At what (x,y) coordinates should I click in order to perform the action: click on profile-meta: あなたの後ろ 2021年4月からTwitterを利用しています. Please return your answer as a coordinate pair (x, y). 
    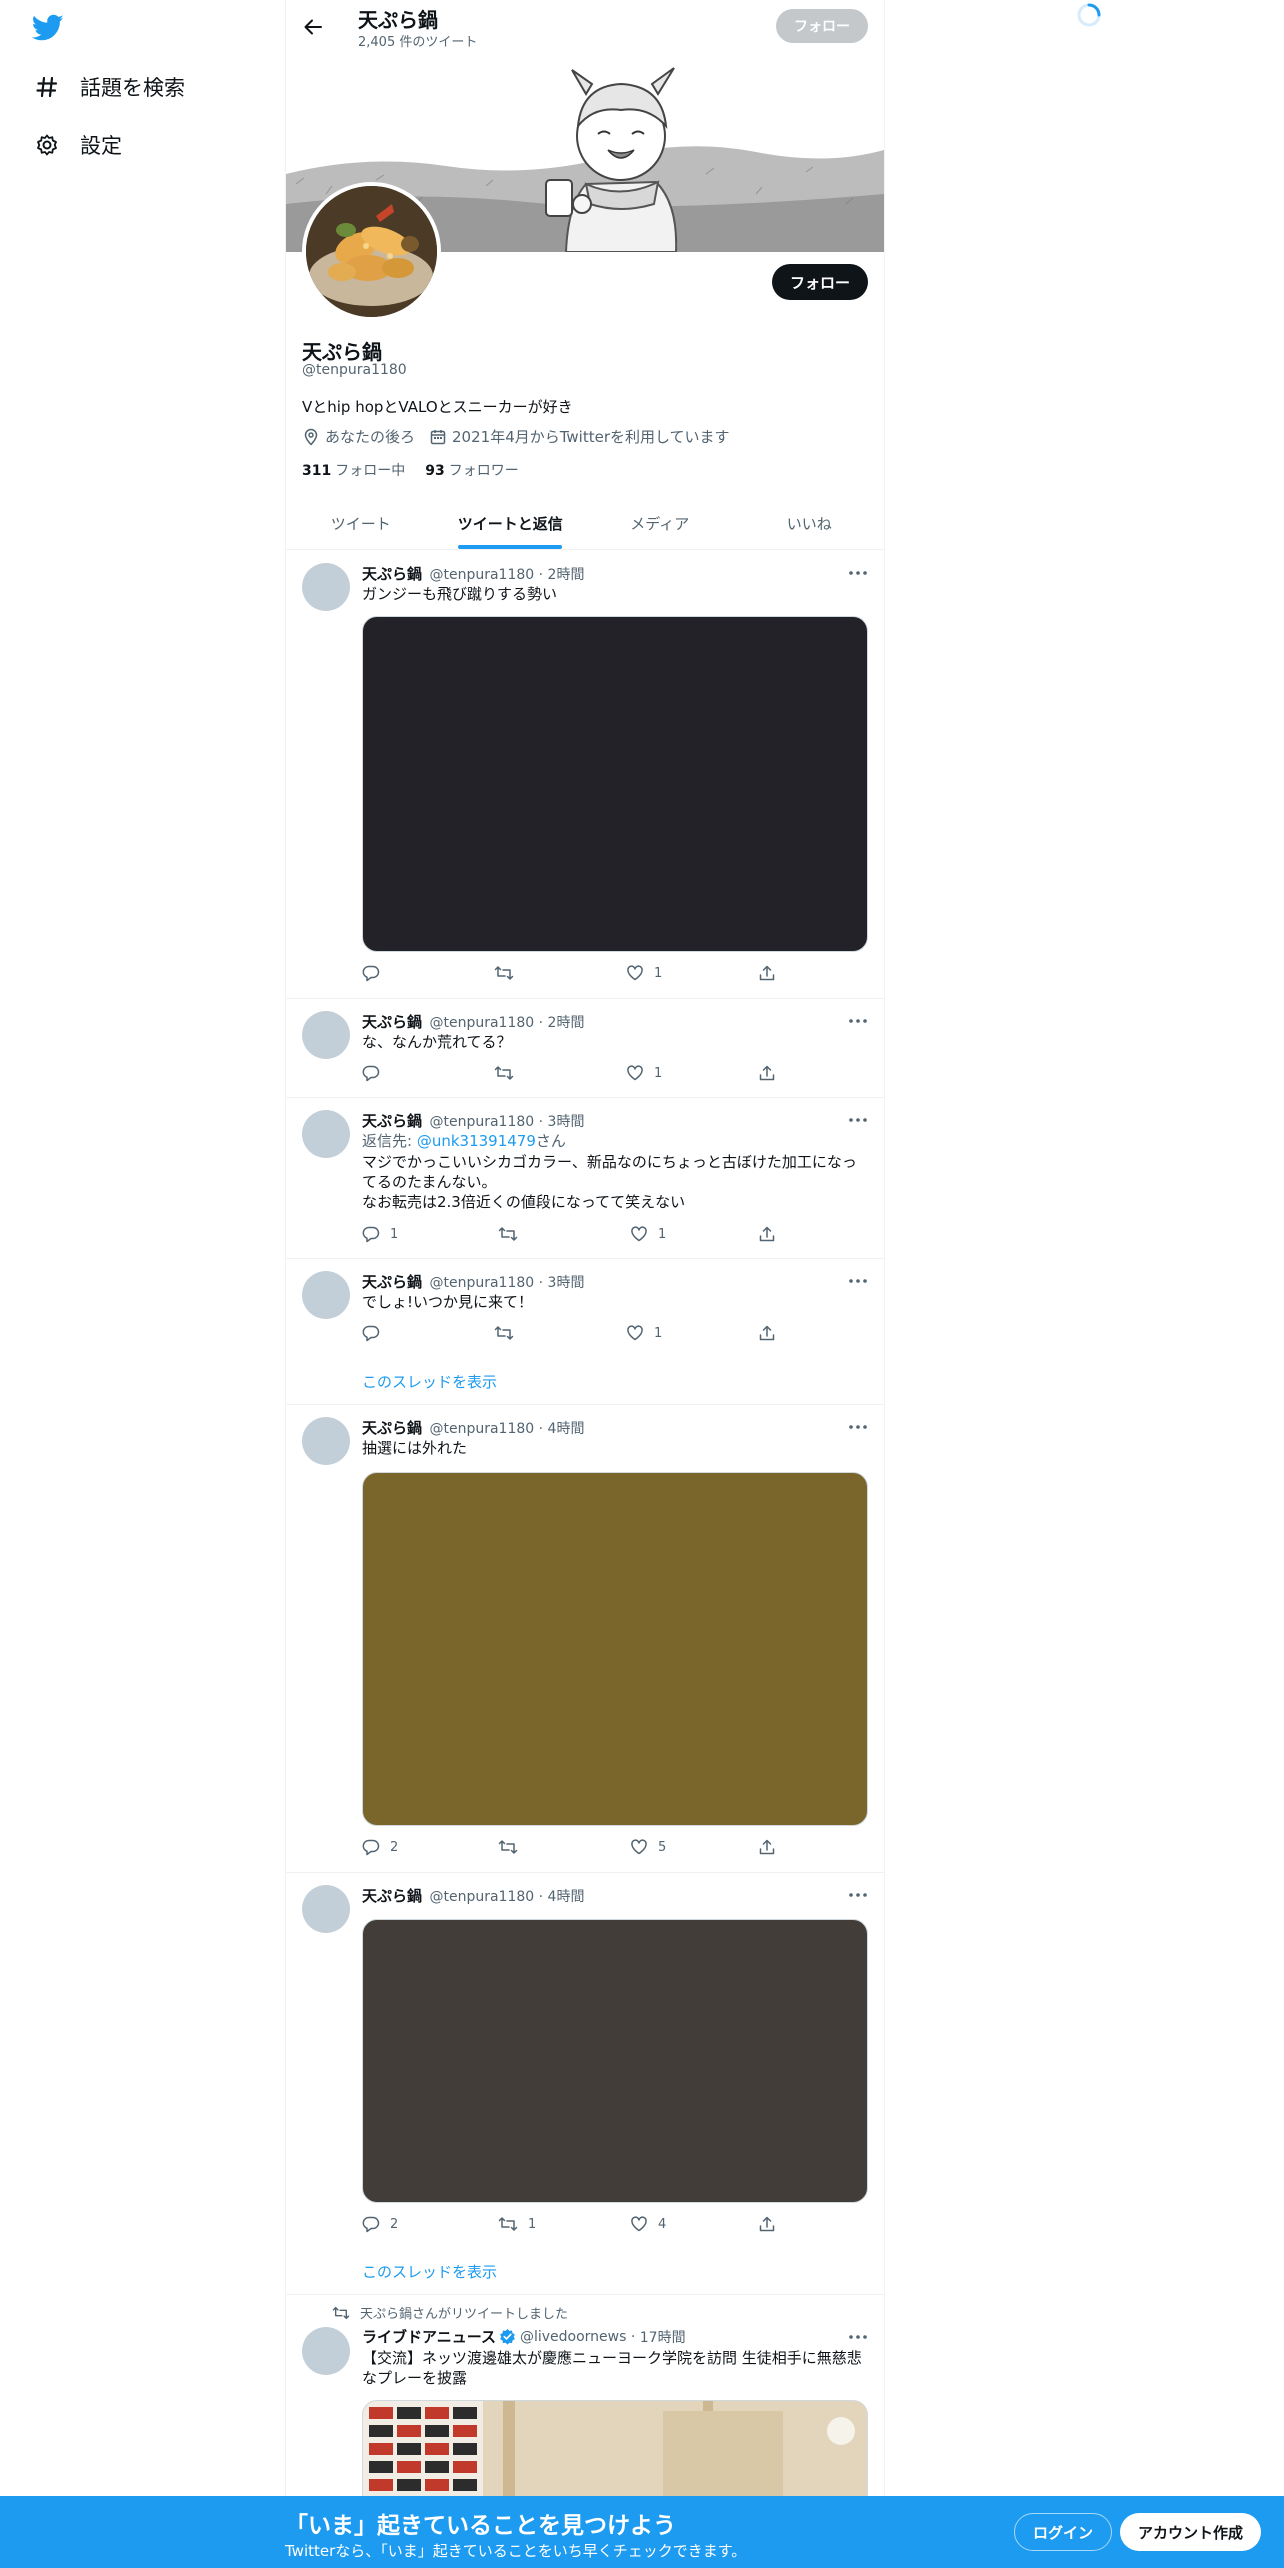
    Looking at the image, I should click on (523, 436).